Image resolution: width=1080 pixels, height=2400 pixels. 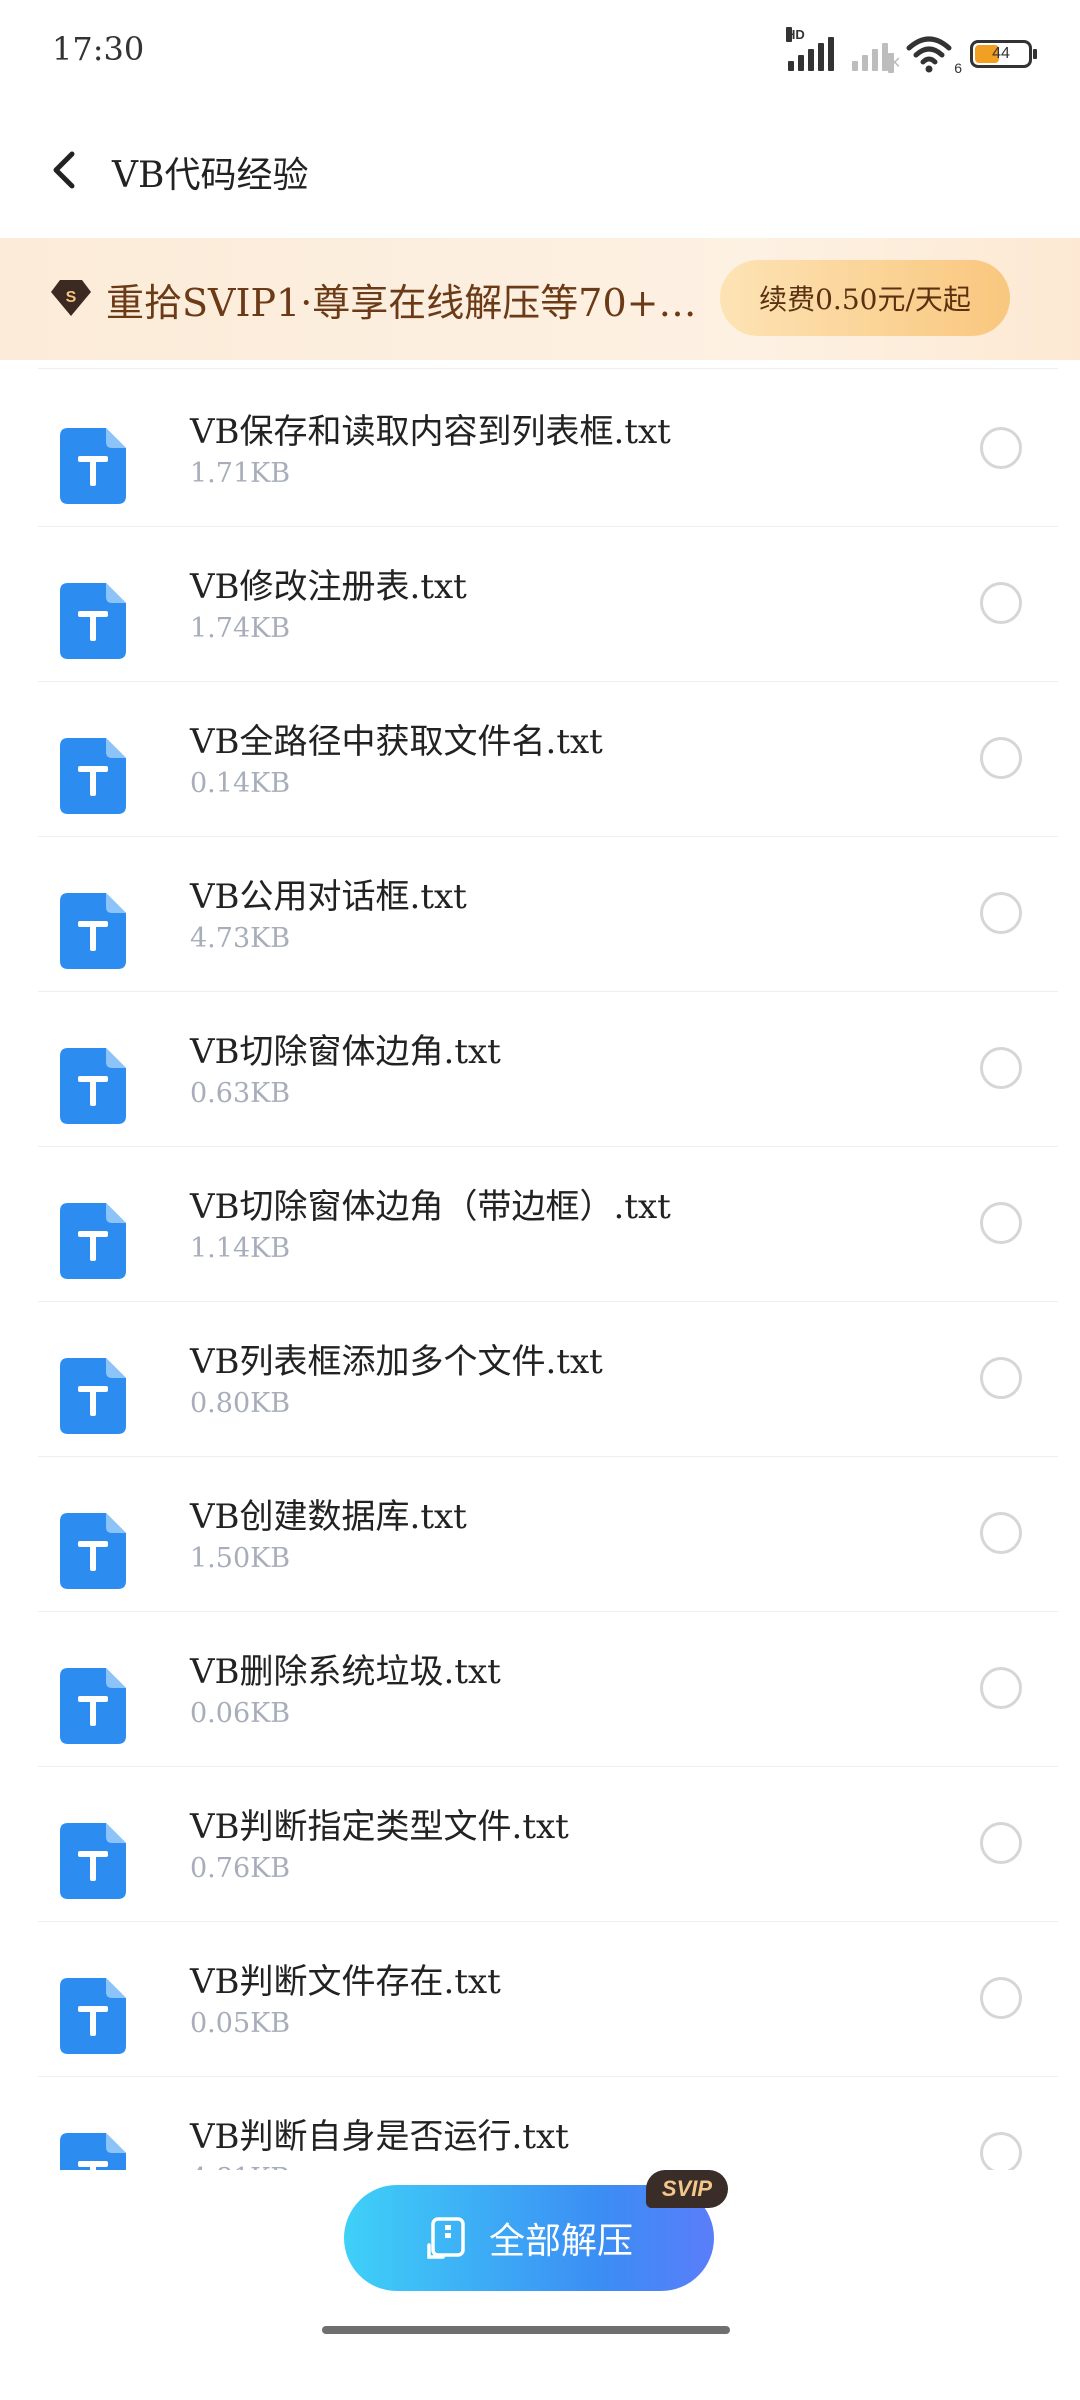 What do you see at coordinates (98, 49) in the screenshot?
I see `status-time: 17:30` at bounding box center [98, 49].